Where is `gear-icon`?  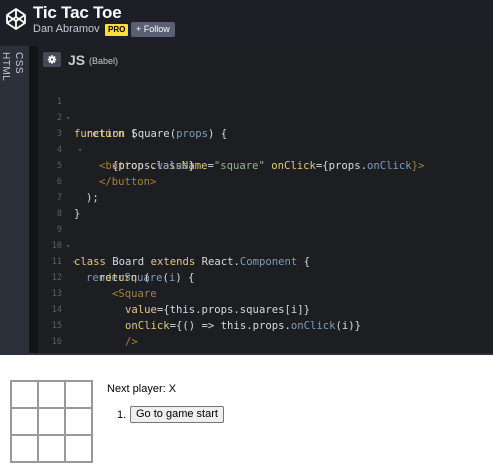
gear-icon is located at coordinates (52, 59).